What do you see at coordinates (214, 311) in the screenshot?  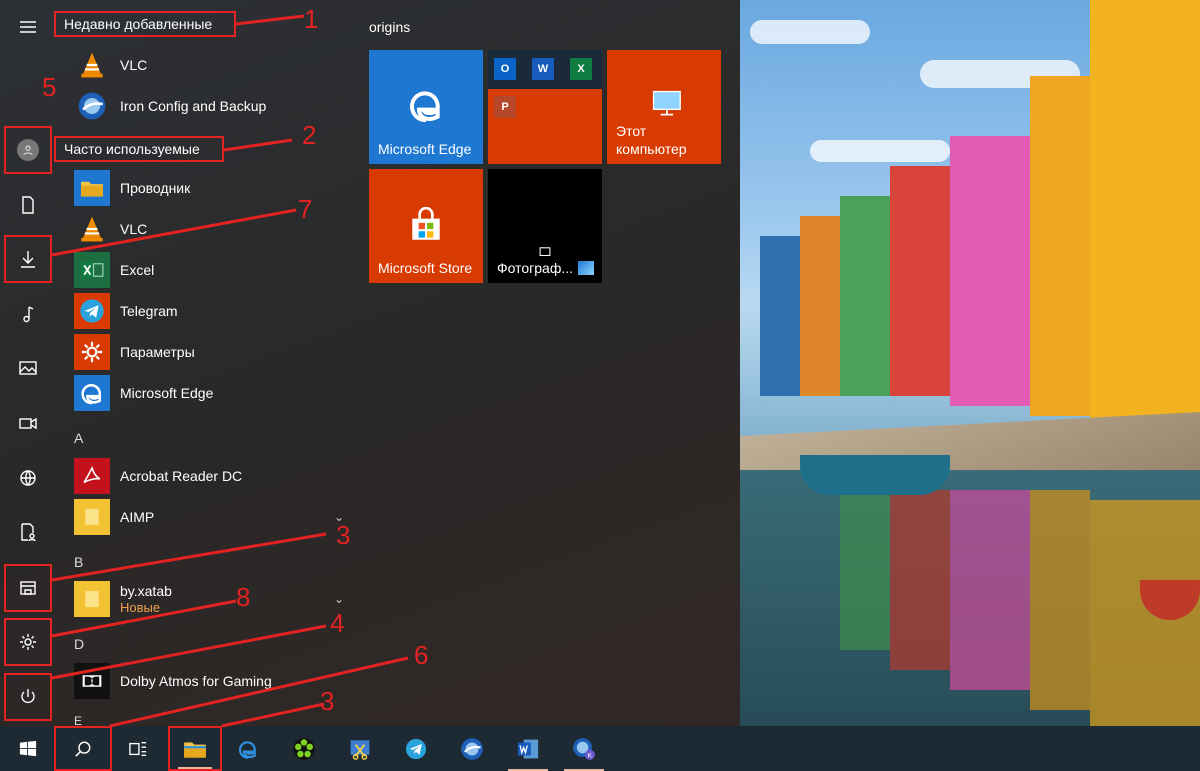 I see `list-item-telegram: Telegram` at bounding box center [214, 311].